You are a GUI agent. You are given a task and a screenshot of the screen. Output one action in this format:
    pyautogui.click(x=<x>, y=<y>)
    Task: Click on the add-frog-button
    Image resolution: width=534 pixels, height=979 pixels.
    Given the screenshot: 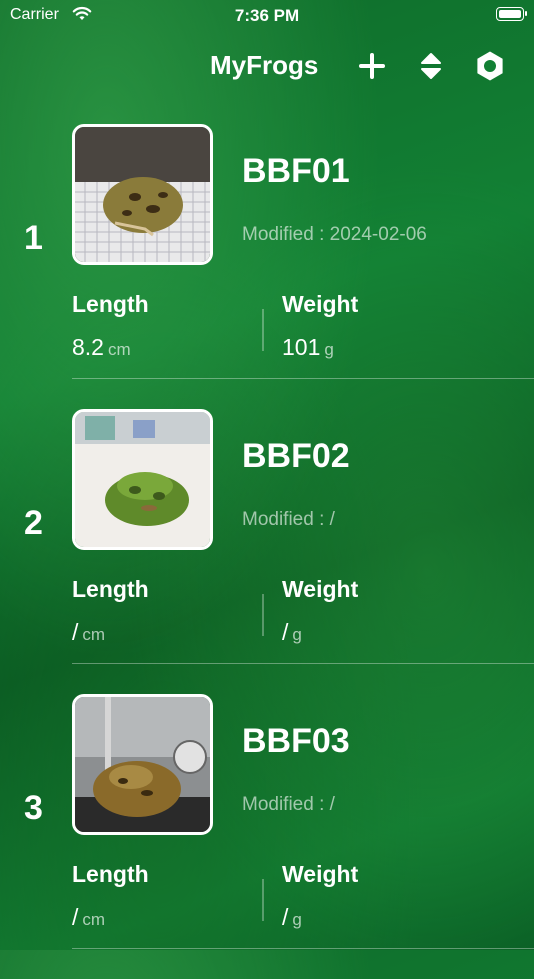 What is the action you would take?
    pyautogui.click(x=372, y=66)
    